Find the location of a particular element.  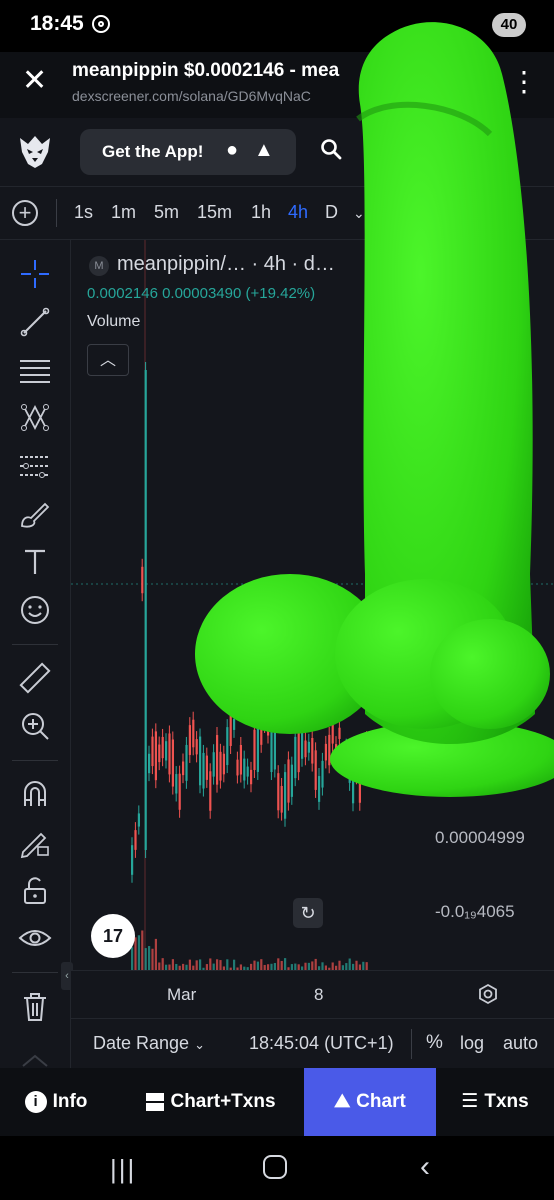

list-icon: ☰ is located at coordinates (470, 1101).